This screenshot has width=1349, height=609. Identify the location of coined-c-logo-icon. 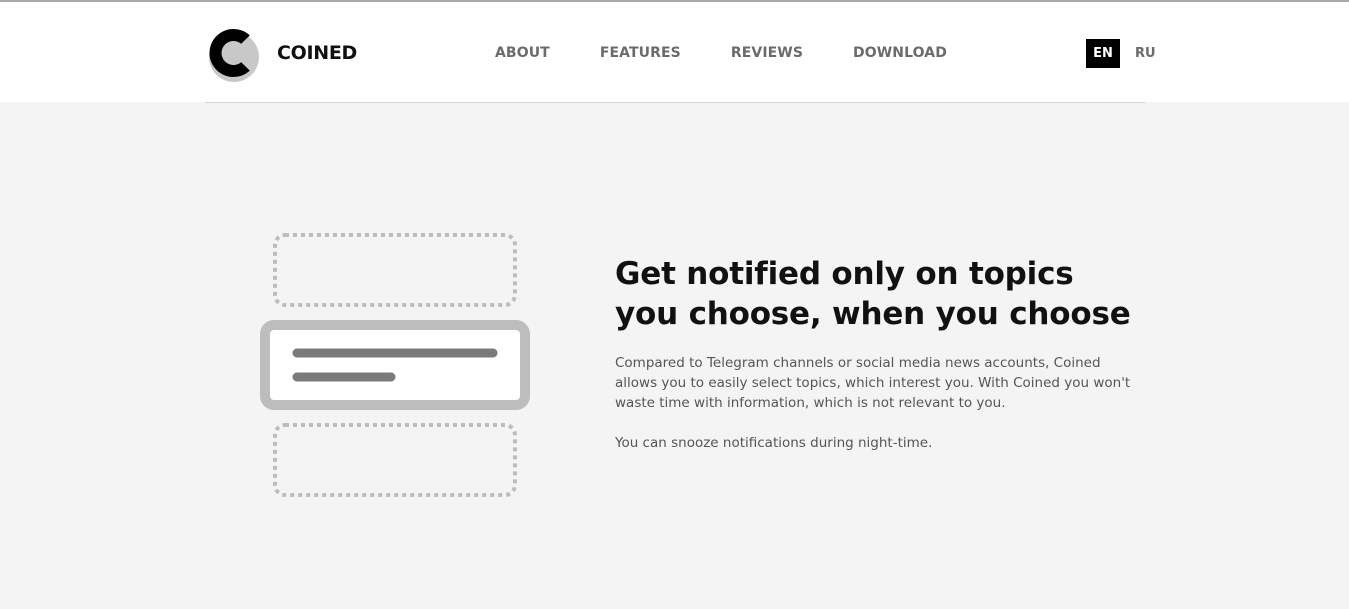
(234, 55).